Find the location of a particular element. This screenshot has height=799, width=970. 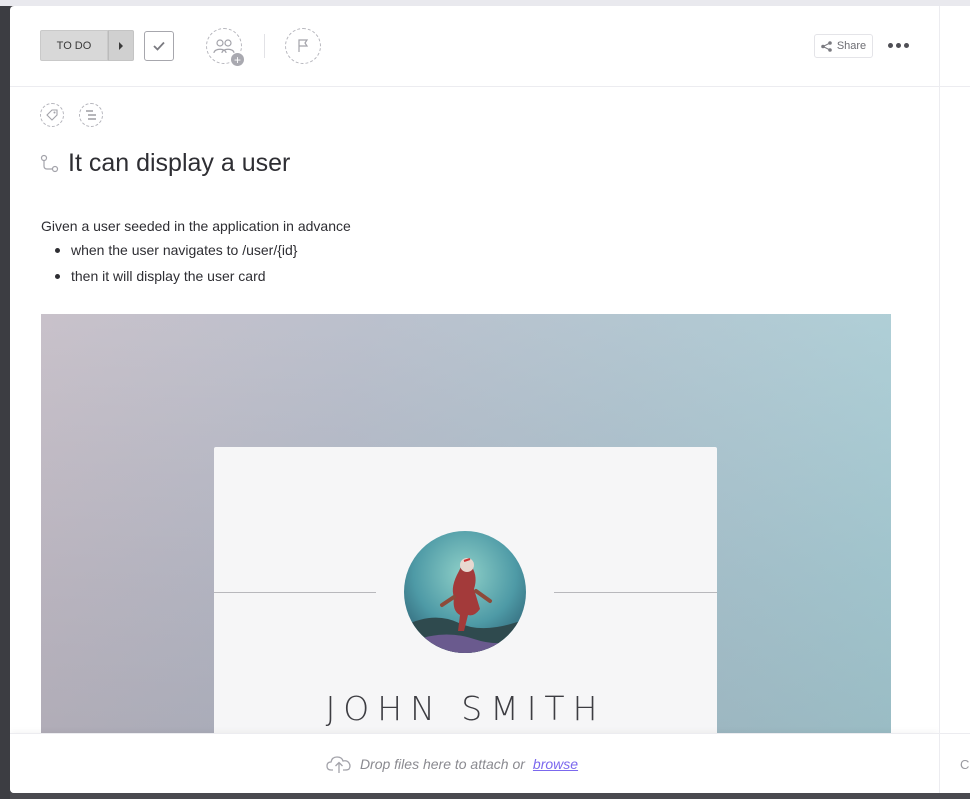

title-row: It can display a user is located at coordinates (165, 163).